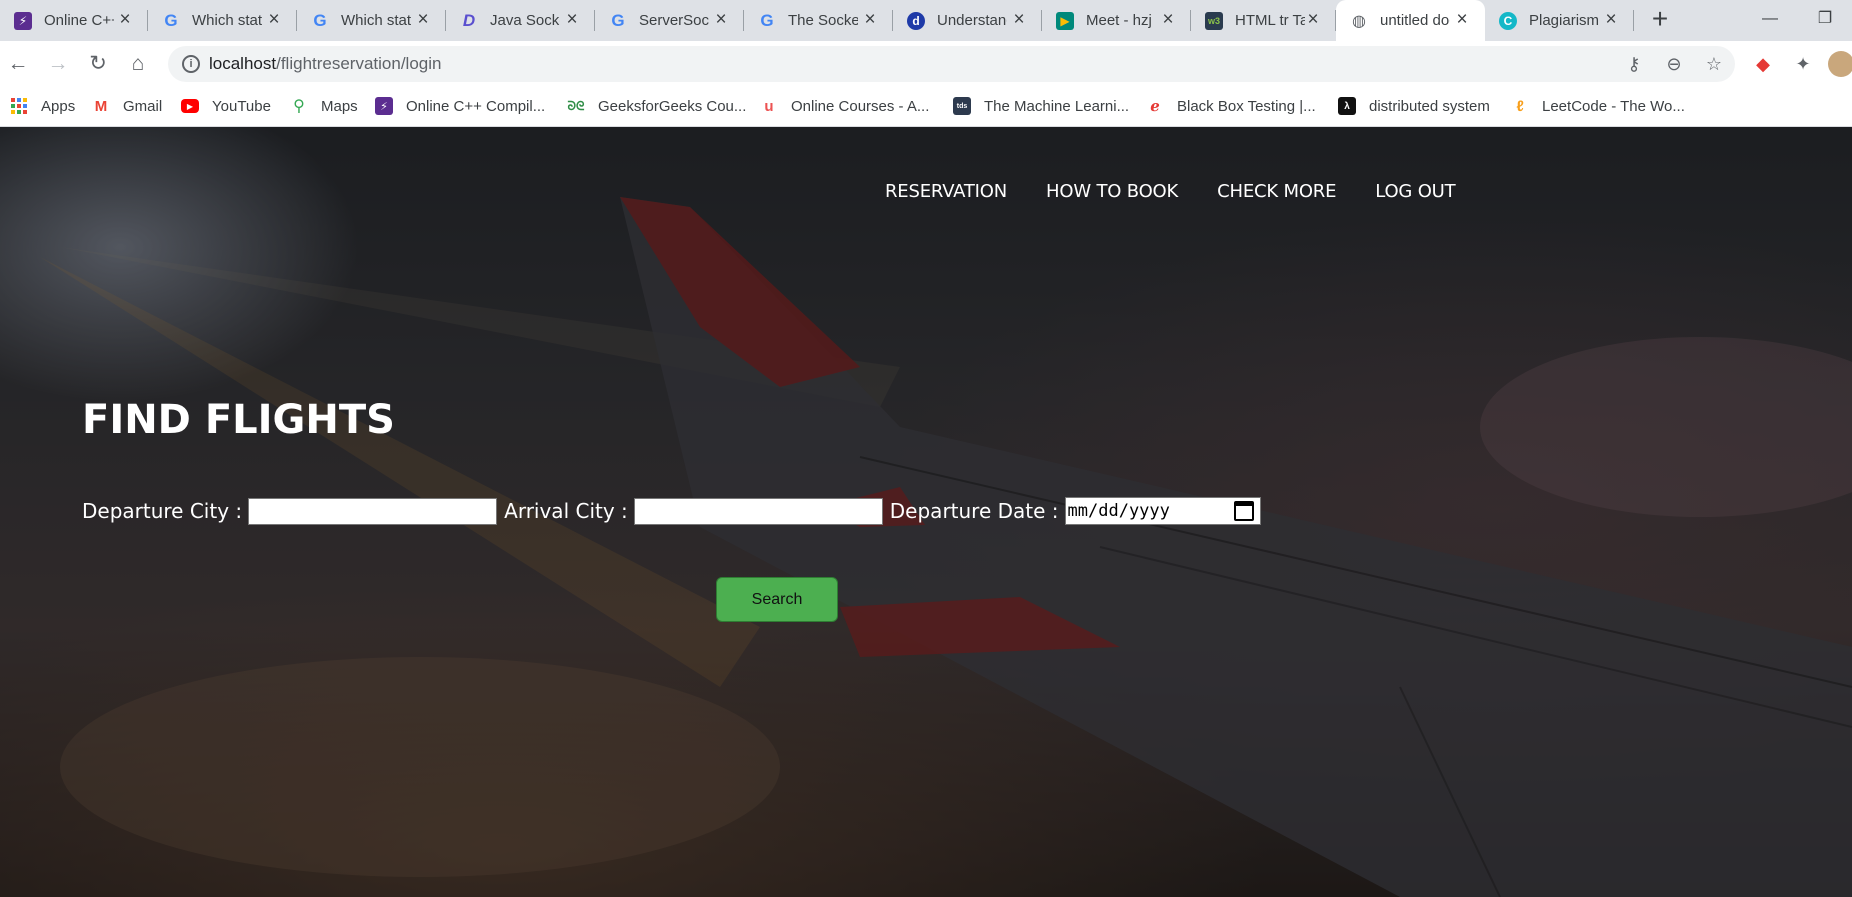 The height and width of the screenshot is (897, 1852). What do you see at coordinates (243, 63) in the screenshot?
I see `url-host: localhost` at bounding box center [243, 63].